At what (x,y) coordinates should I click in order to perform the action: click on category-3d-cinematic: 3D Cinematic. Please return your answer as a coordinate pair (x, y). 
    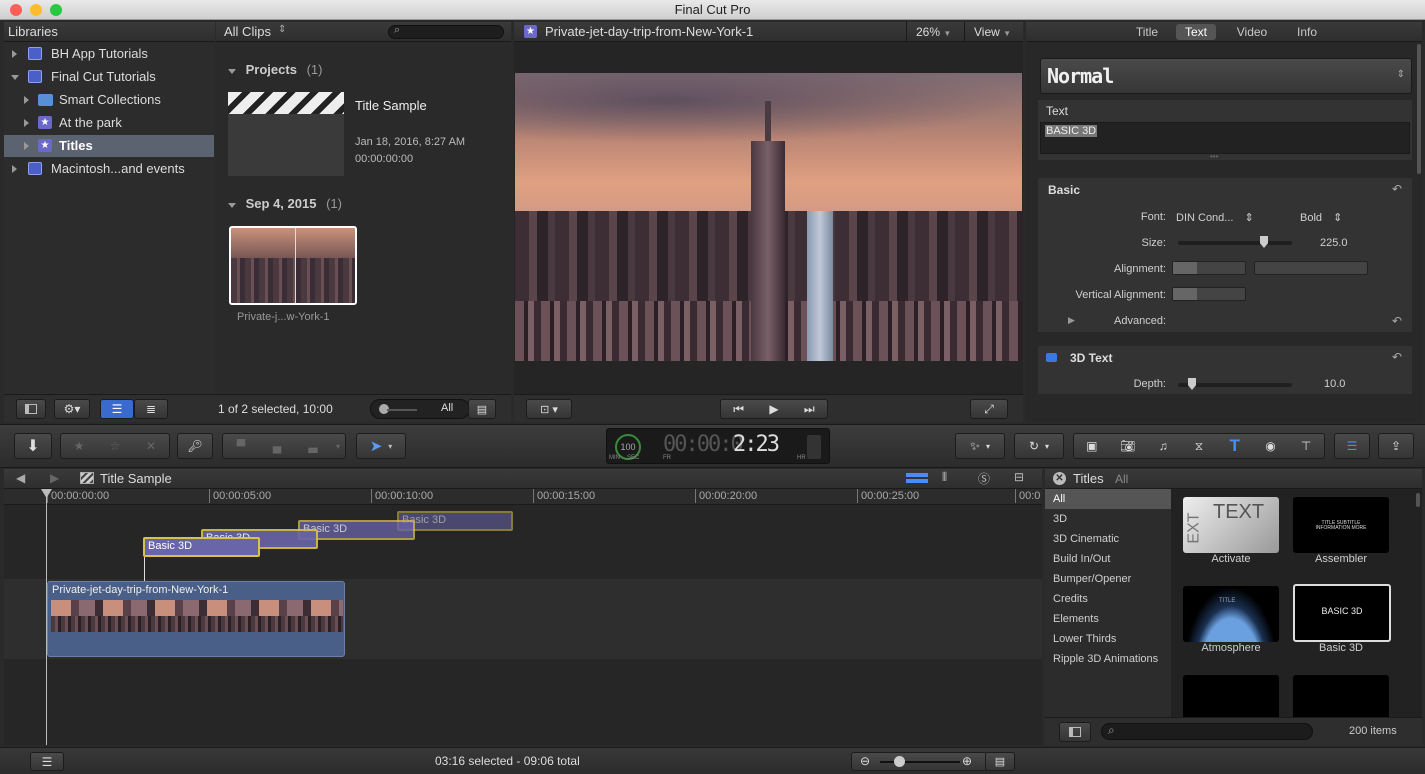
    Looking at the image, I should click on (1086, 539).